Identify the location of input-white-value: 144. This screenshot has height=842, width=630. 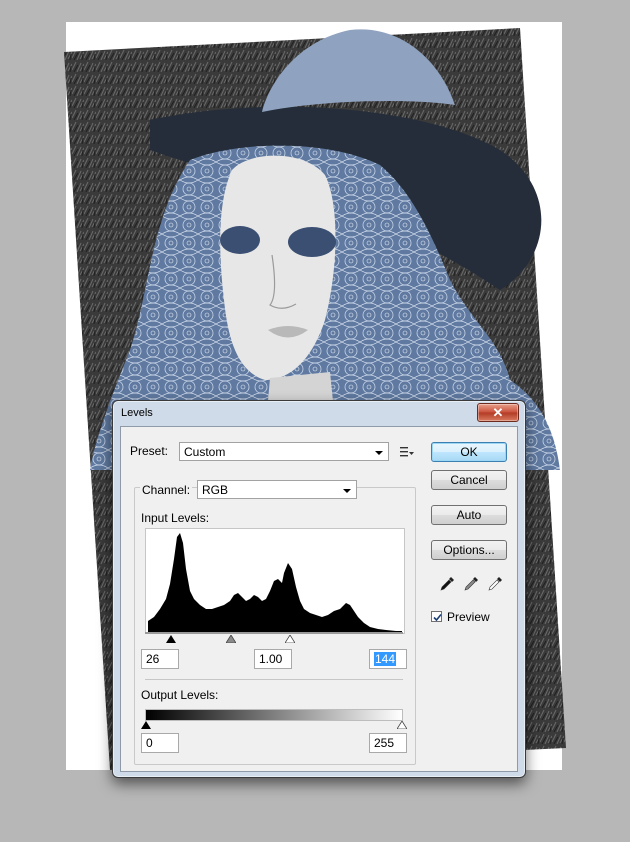
(385, 659).